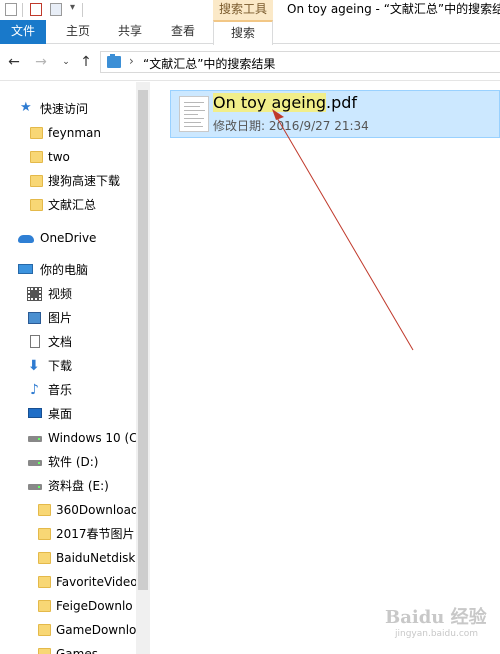 The width and height of the screenshot is (500, 654). I want to click on sidebar-item-favoritevideo: FavoriteVideo, so click(68, 582).